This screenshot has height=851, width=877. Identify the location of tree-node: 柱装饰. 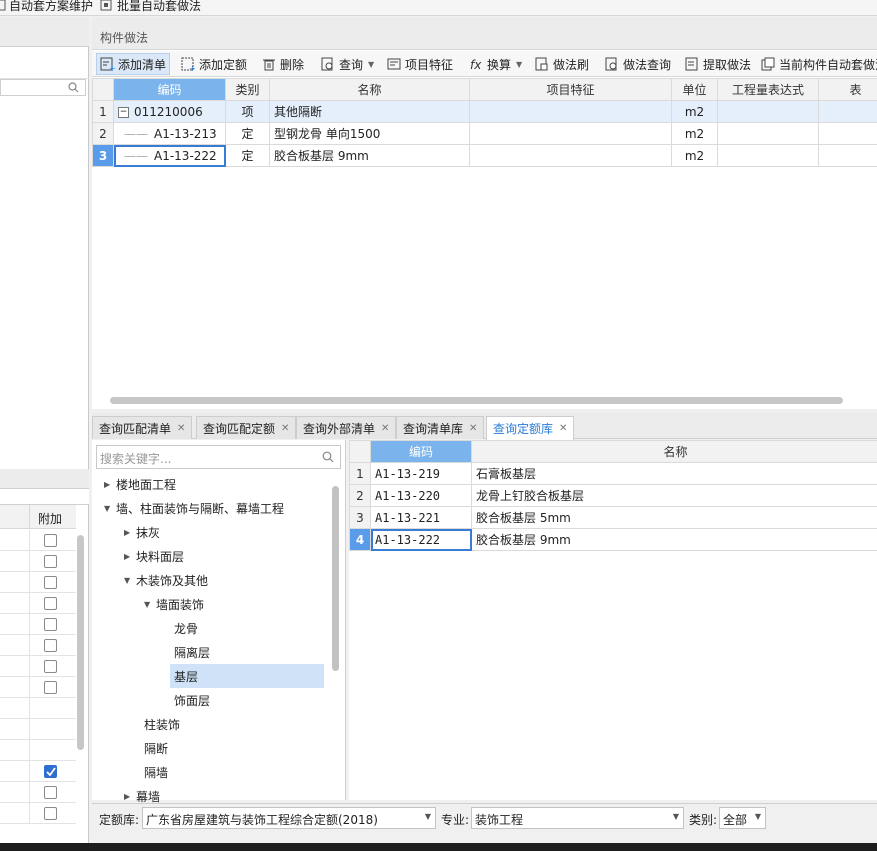
(162, 724).